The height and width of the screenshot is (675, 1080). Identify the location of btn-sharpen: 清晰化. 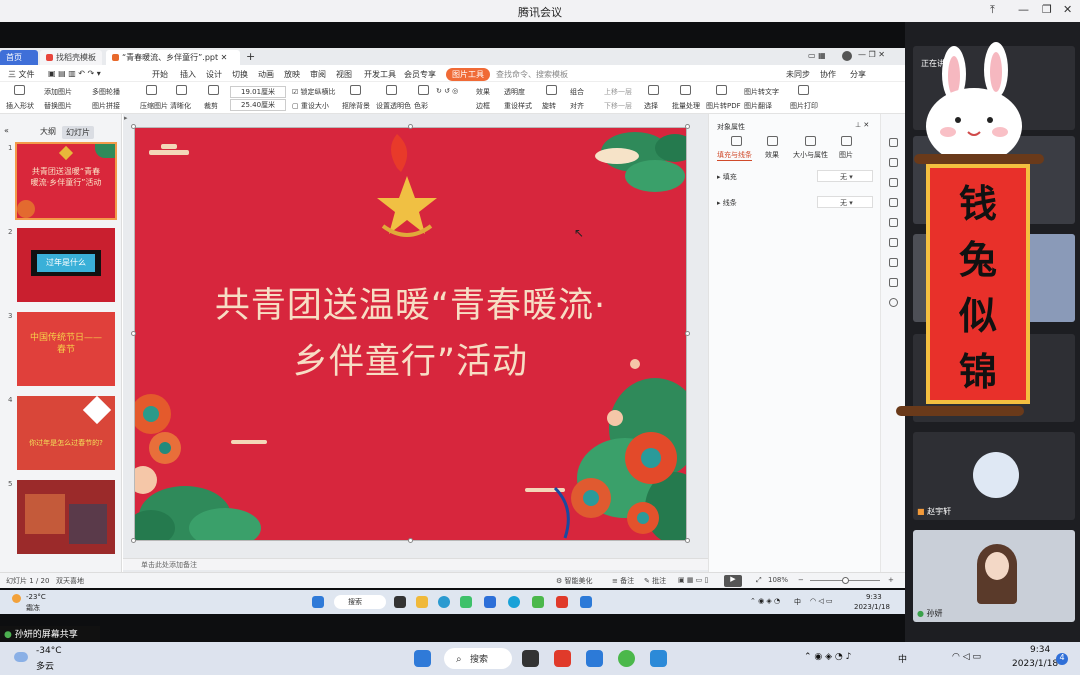
(180, 106).